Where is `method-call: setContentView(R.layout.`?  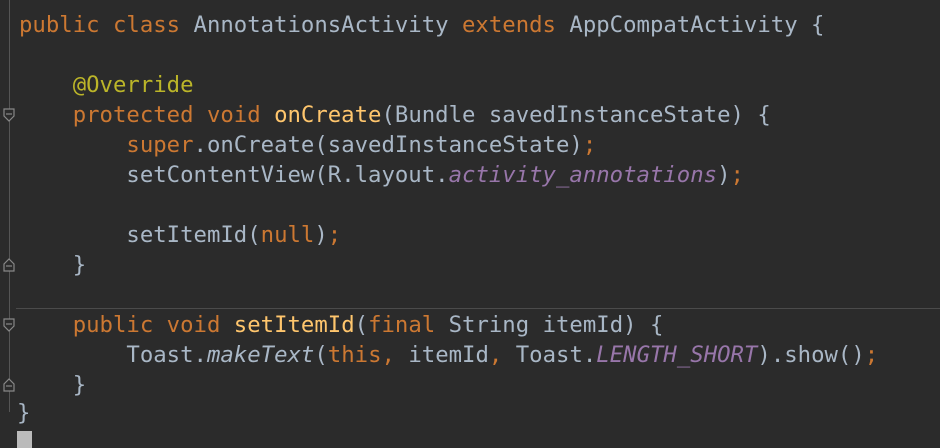
method-call: setContentView(R.layout. is located at coordinates (287, 175).